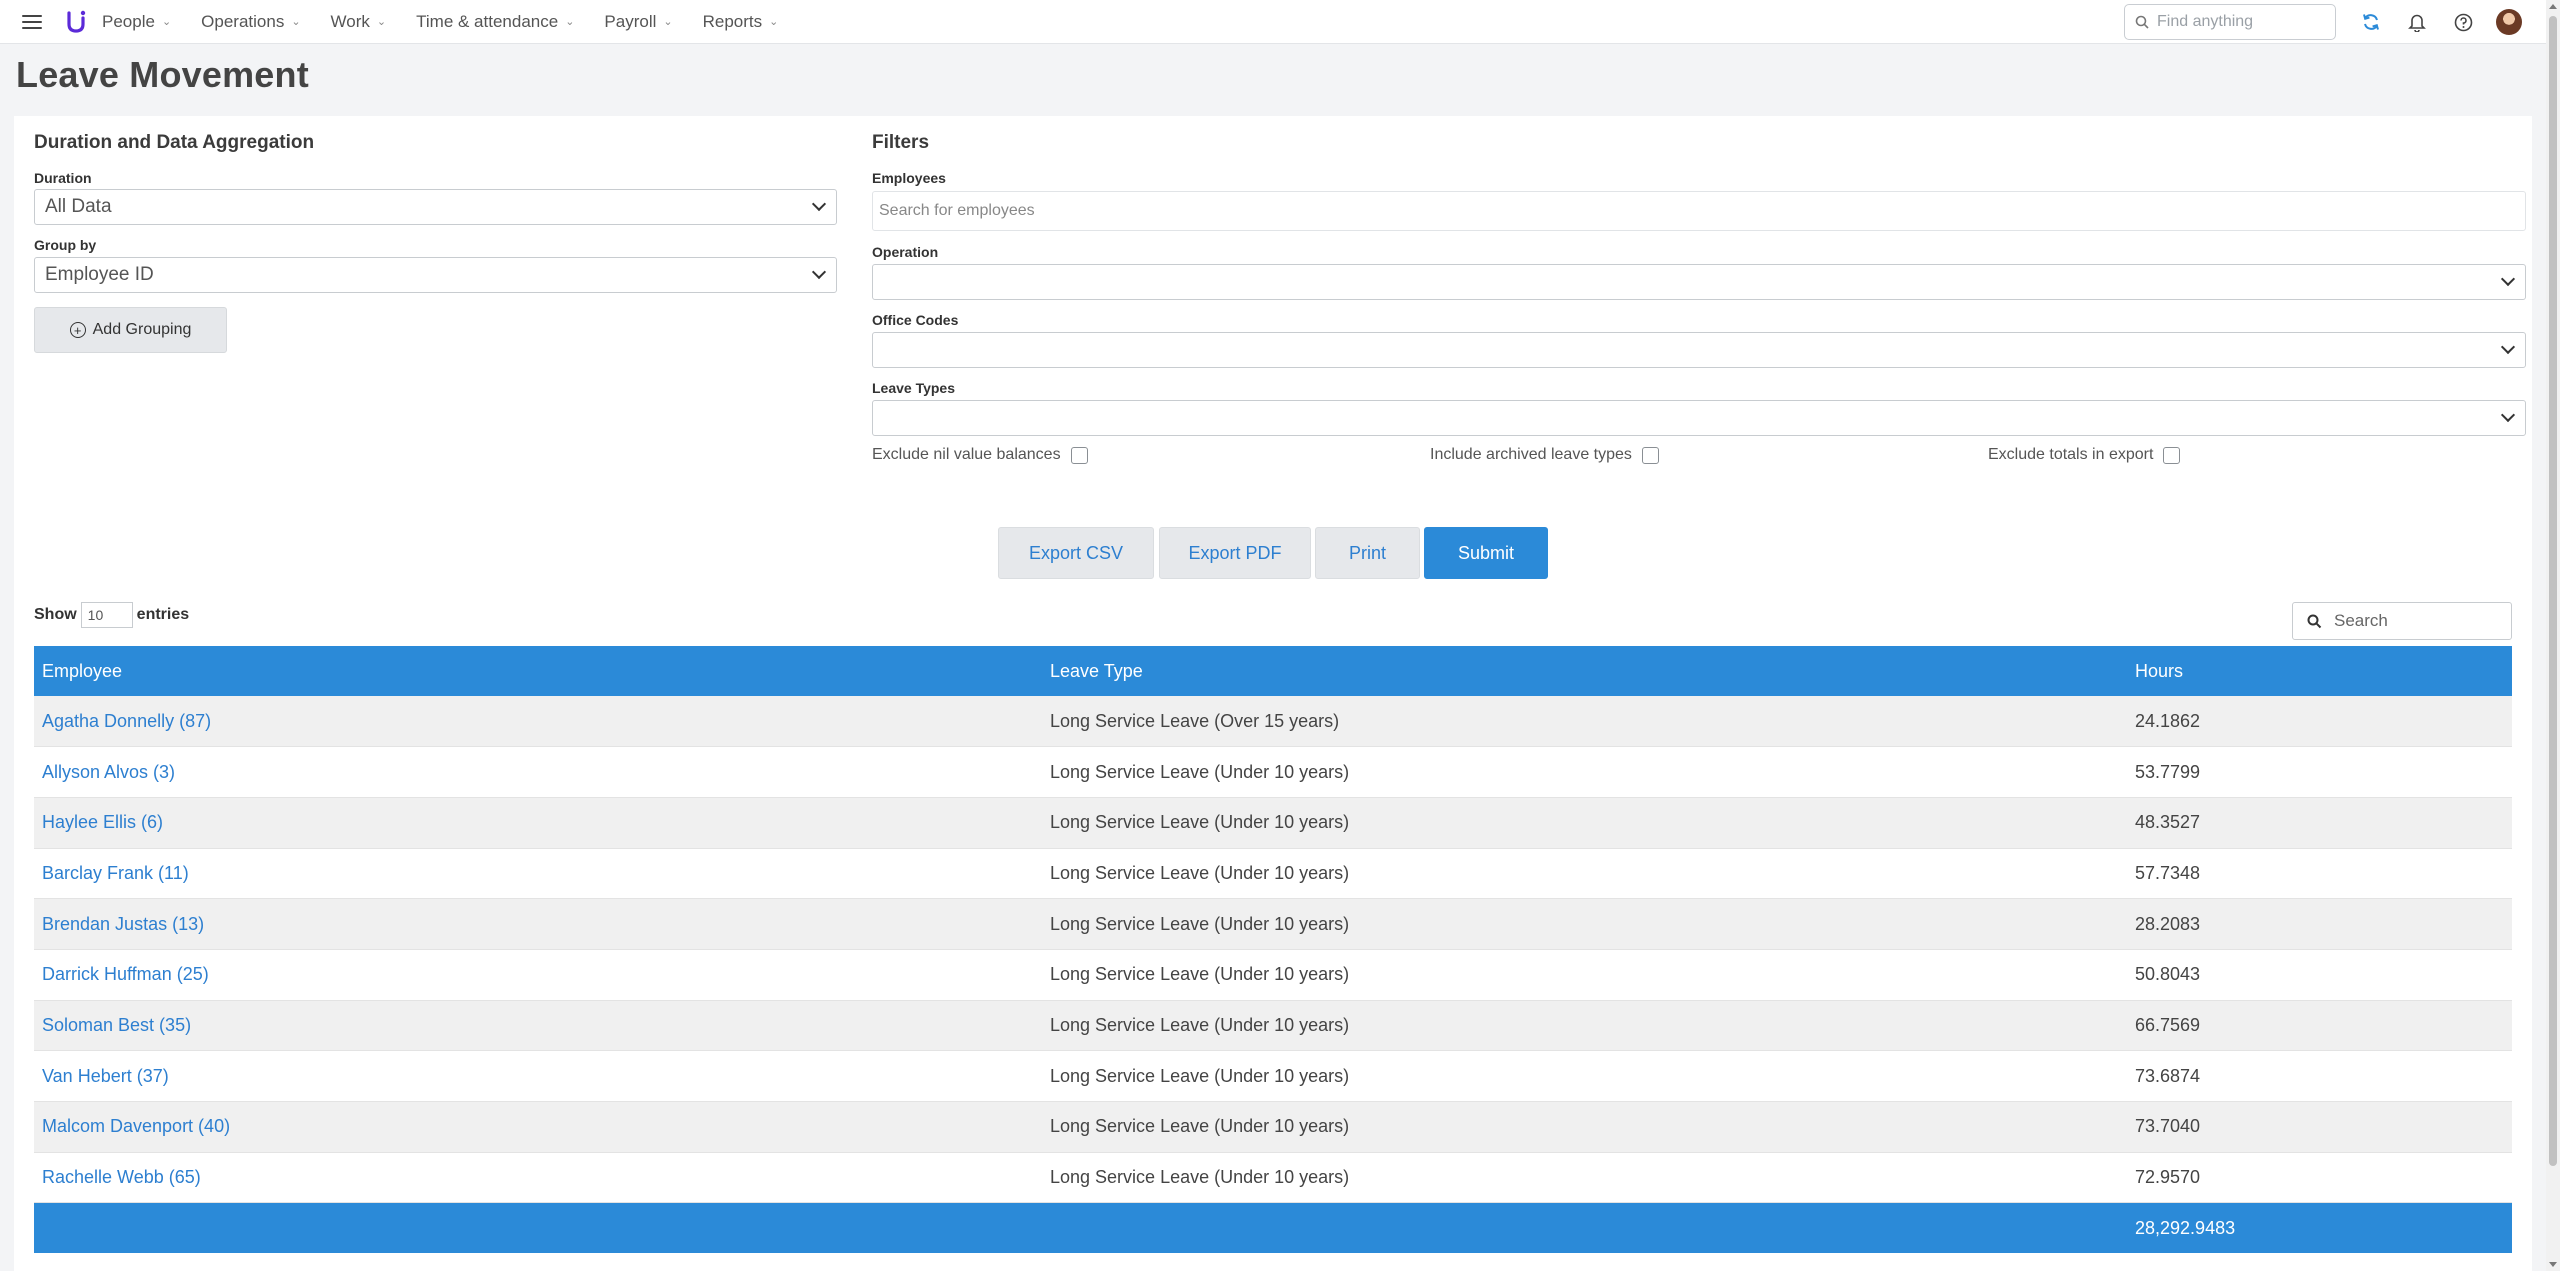  I want to click on scroll-up-icon, so click(2553, 6).